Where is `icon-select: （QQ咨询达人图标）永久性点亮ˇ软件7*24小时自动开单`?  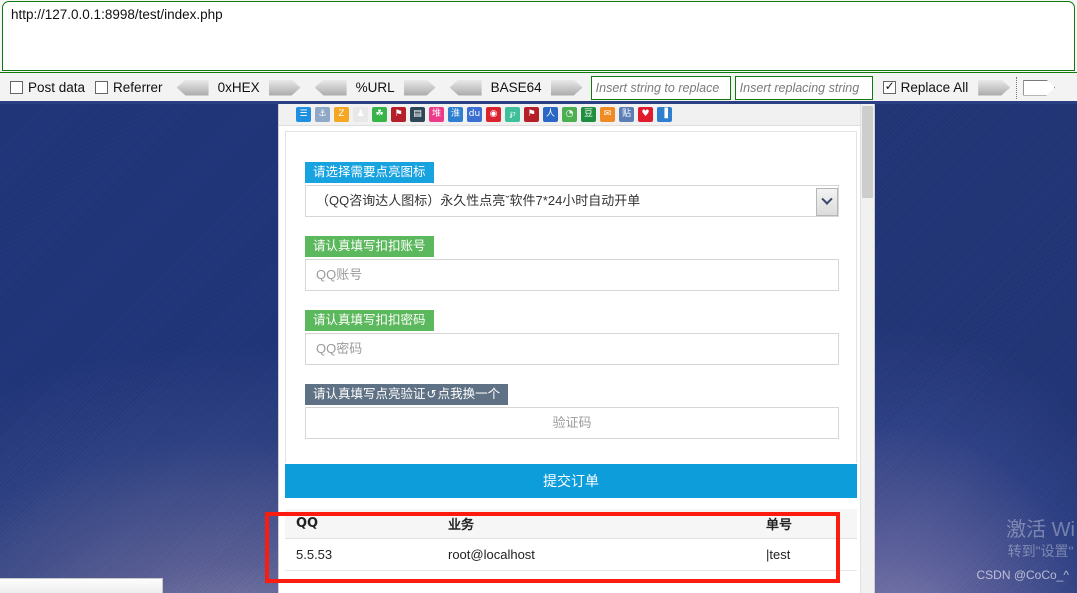 icon-select: （QQ咨询达人图标）永久性点亮ˇ软件7*24小时自动开单 is located at coordinates (572, 201).